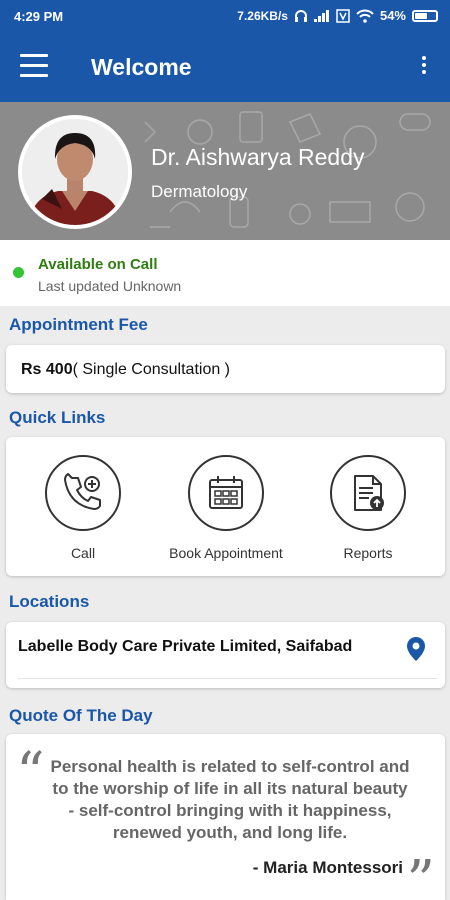  I want to click on quote-author: - Maria Montessori, so click(327, 867).